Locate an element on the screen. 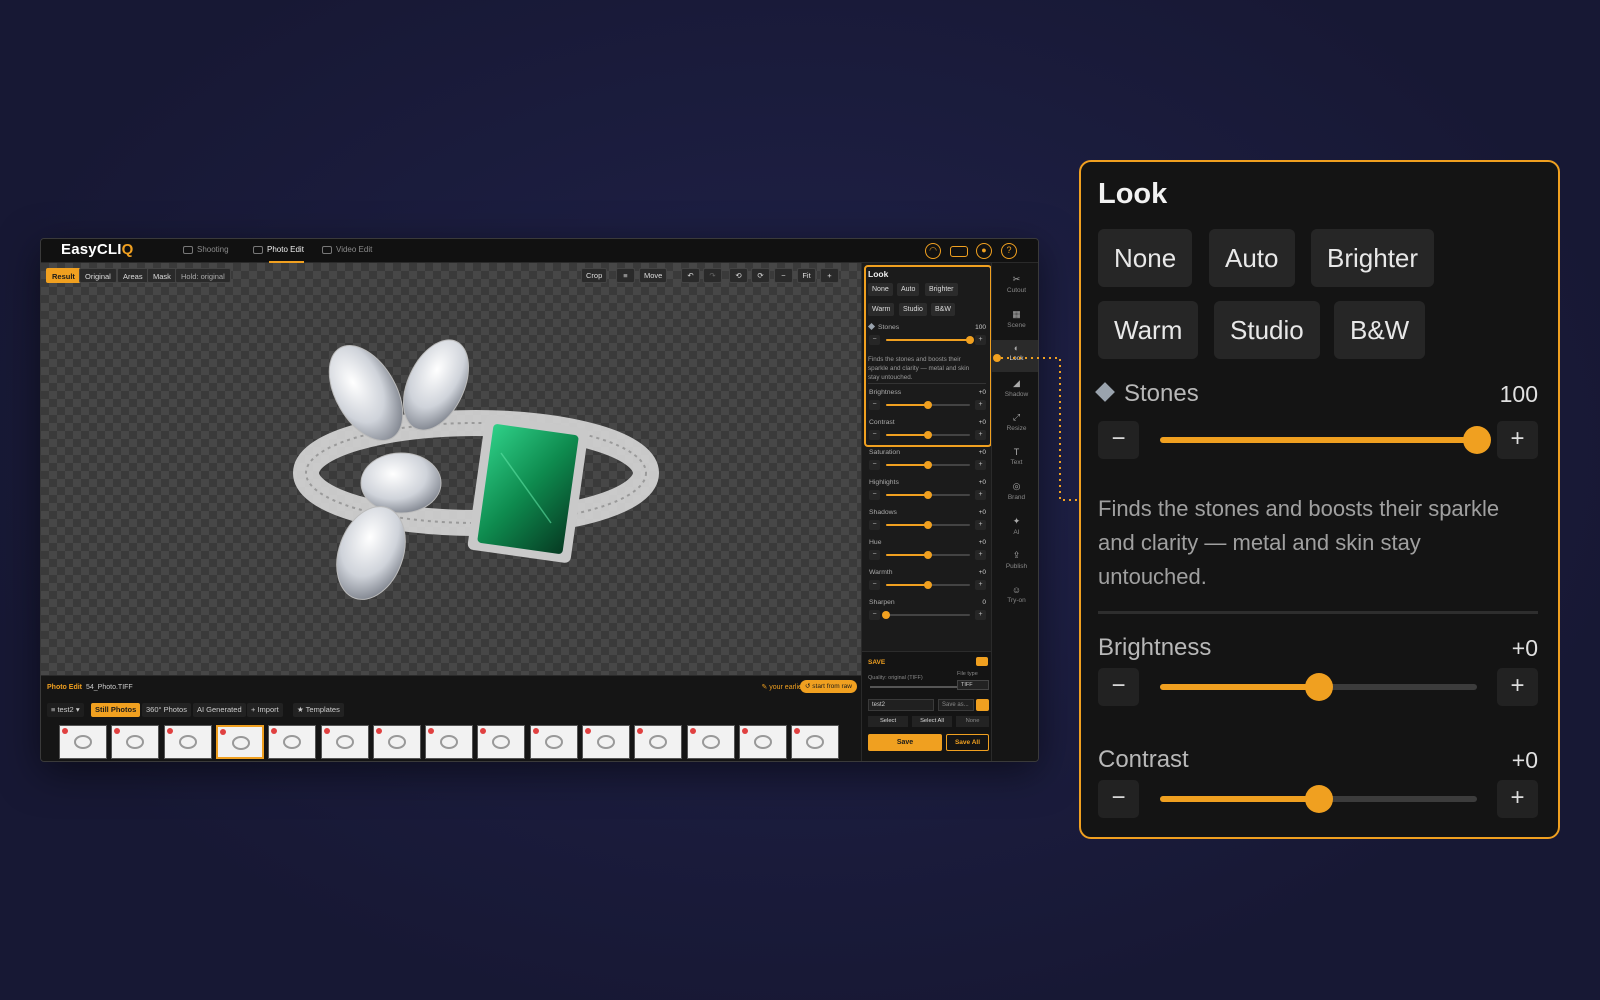  select-all-button: Select All is located at coordinates (932, 721).